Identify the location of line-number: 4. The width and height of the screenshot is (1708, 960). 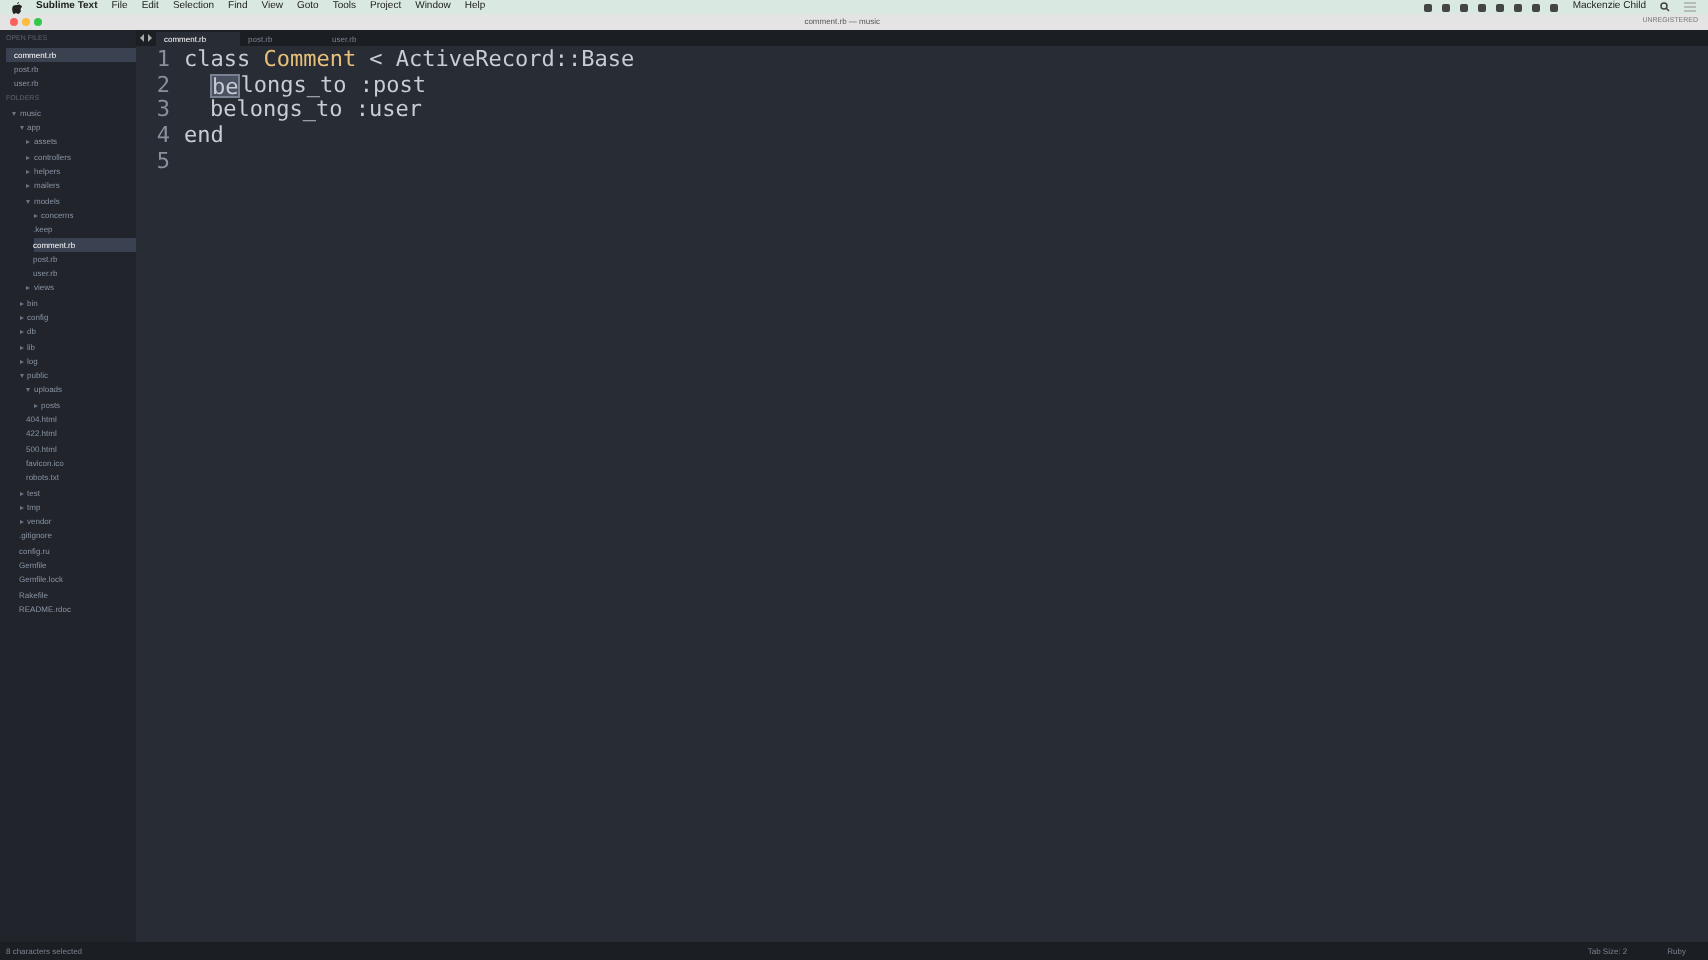
(163, 137).